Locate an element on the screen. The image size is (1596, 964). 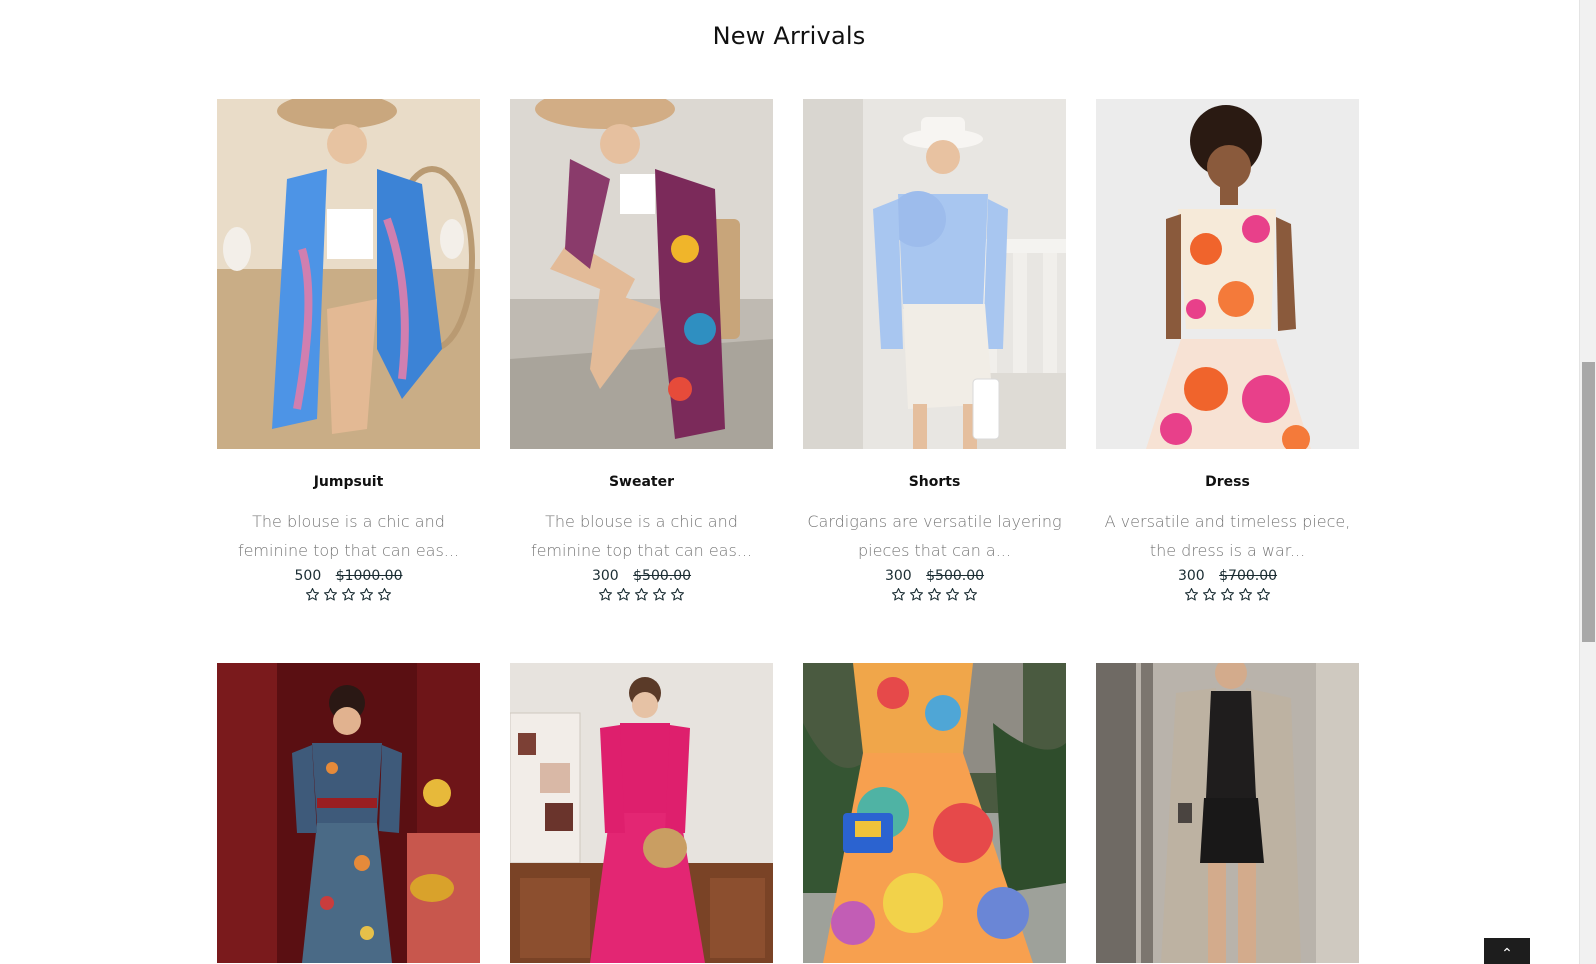
product-name: Shorts is located at coordinates (935, 482).